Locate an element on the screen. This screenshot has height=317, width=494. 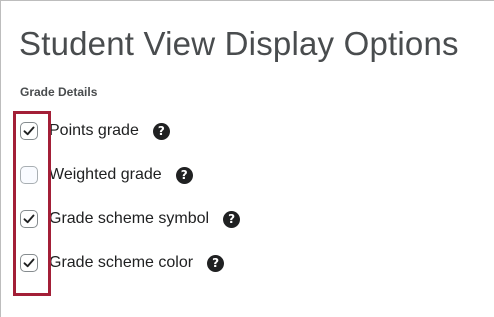
option-grade-scheme-symbol: Grade scheme symbol ? is located at coordinates (130, 219).